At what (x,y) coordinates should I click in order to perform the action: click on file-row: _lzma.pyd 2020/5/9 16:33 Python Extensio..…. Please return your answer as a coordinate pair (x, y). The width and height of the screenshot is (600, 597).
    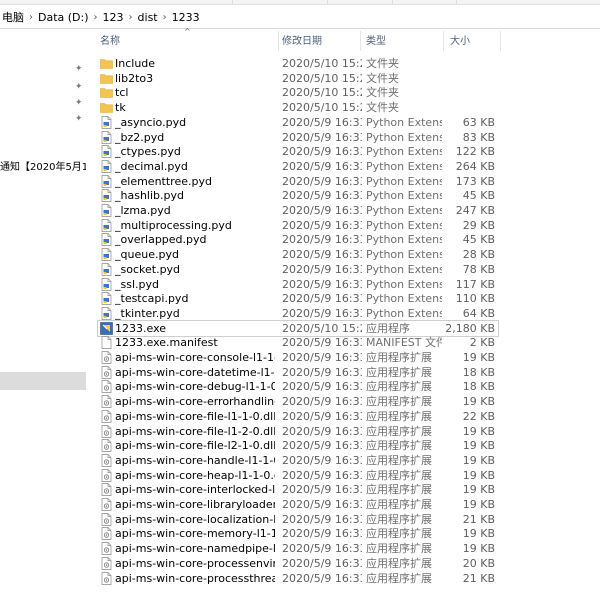
    Looking at the image, I should click on (298, 210).